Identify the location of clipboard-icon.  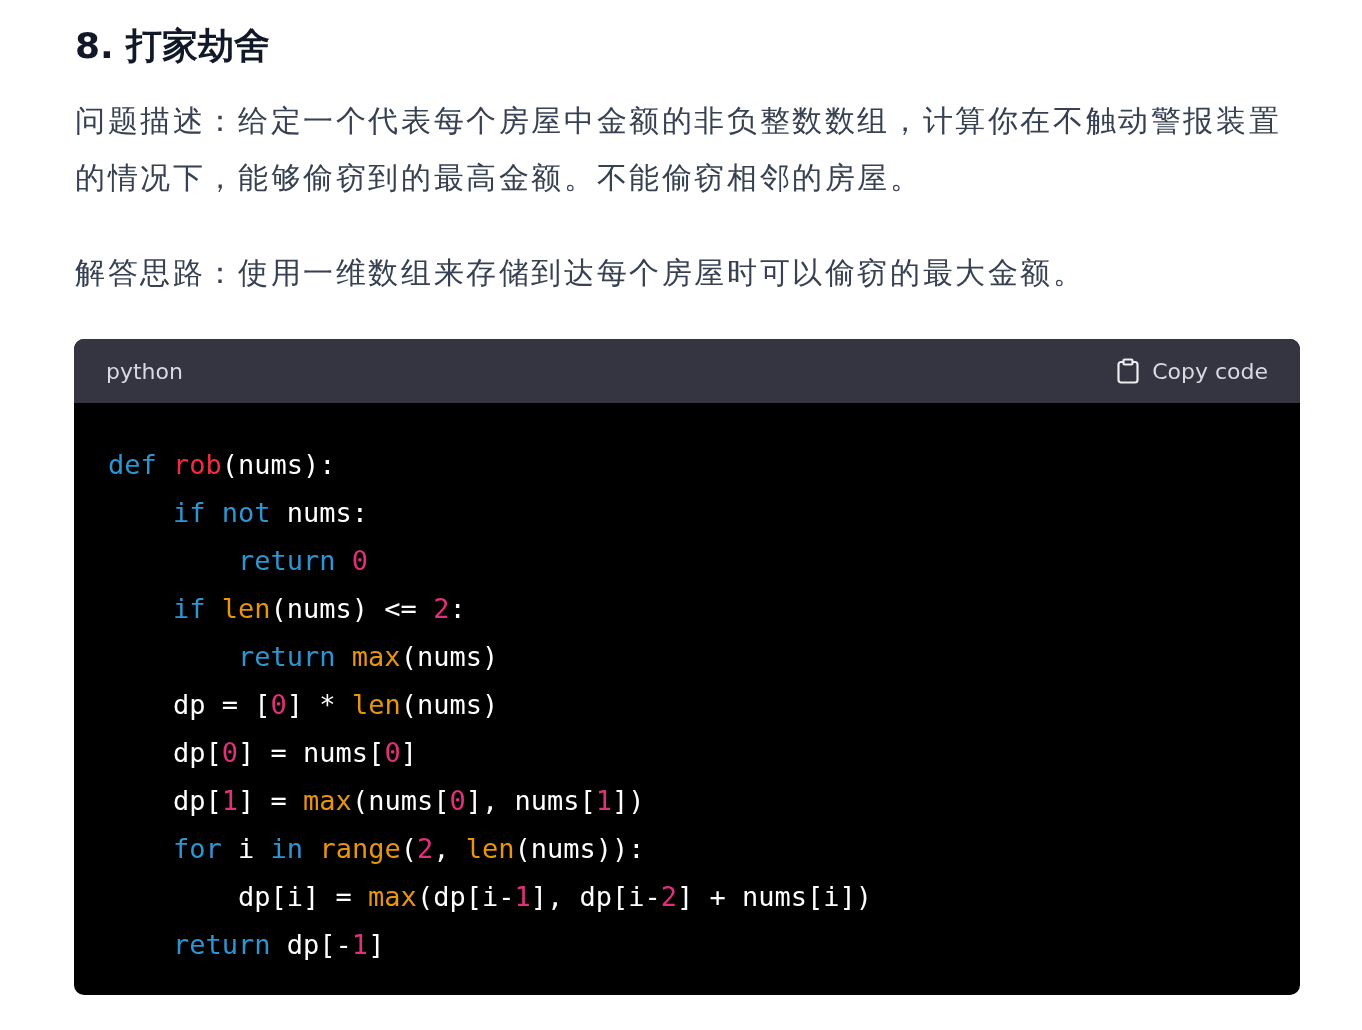
(1128, 371).